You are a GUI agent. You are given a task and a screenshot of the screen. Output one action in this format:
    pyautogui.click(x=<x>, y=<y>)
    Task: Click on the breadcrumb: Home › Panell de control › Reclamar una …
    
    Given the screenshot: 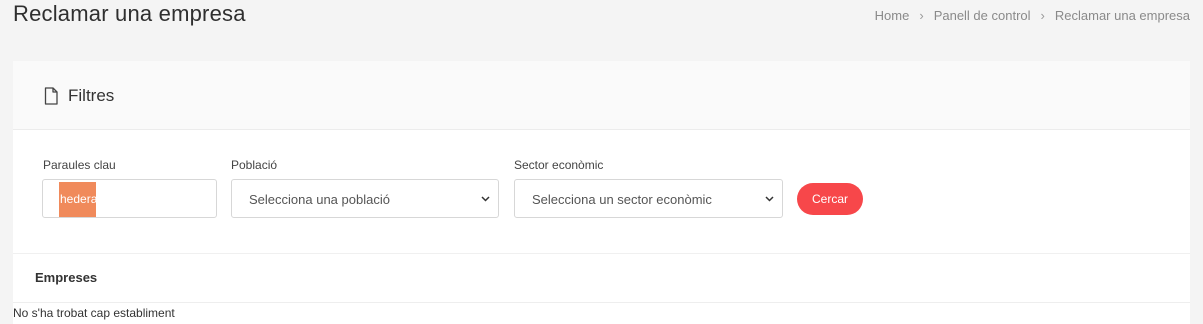 What is the action you would take?
    pyautogui.click(x=1032, y=15)
    